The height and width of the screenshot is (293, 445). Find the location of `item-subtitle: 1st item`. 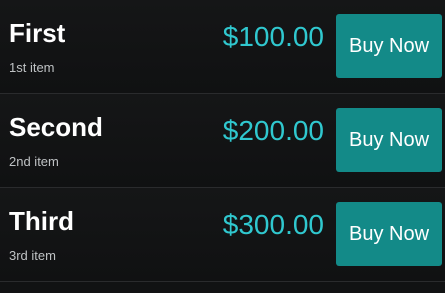

item-subtitle: 1st item is located at coordinates (32, 67).